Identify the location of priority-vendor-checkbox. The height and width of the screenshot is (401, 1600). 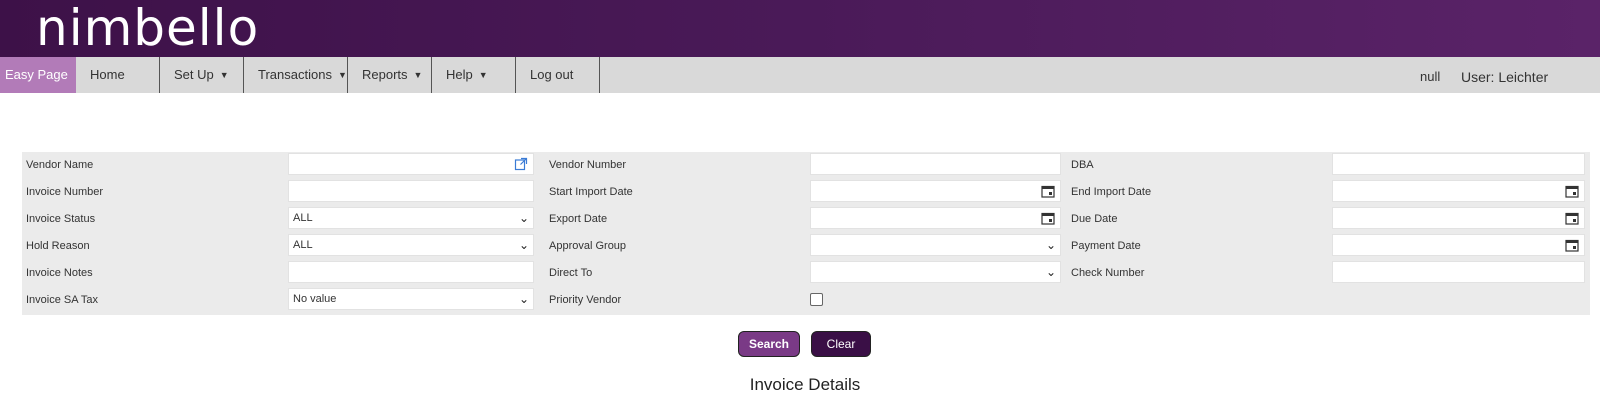
(816, 299).